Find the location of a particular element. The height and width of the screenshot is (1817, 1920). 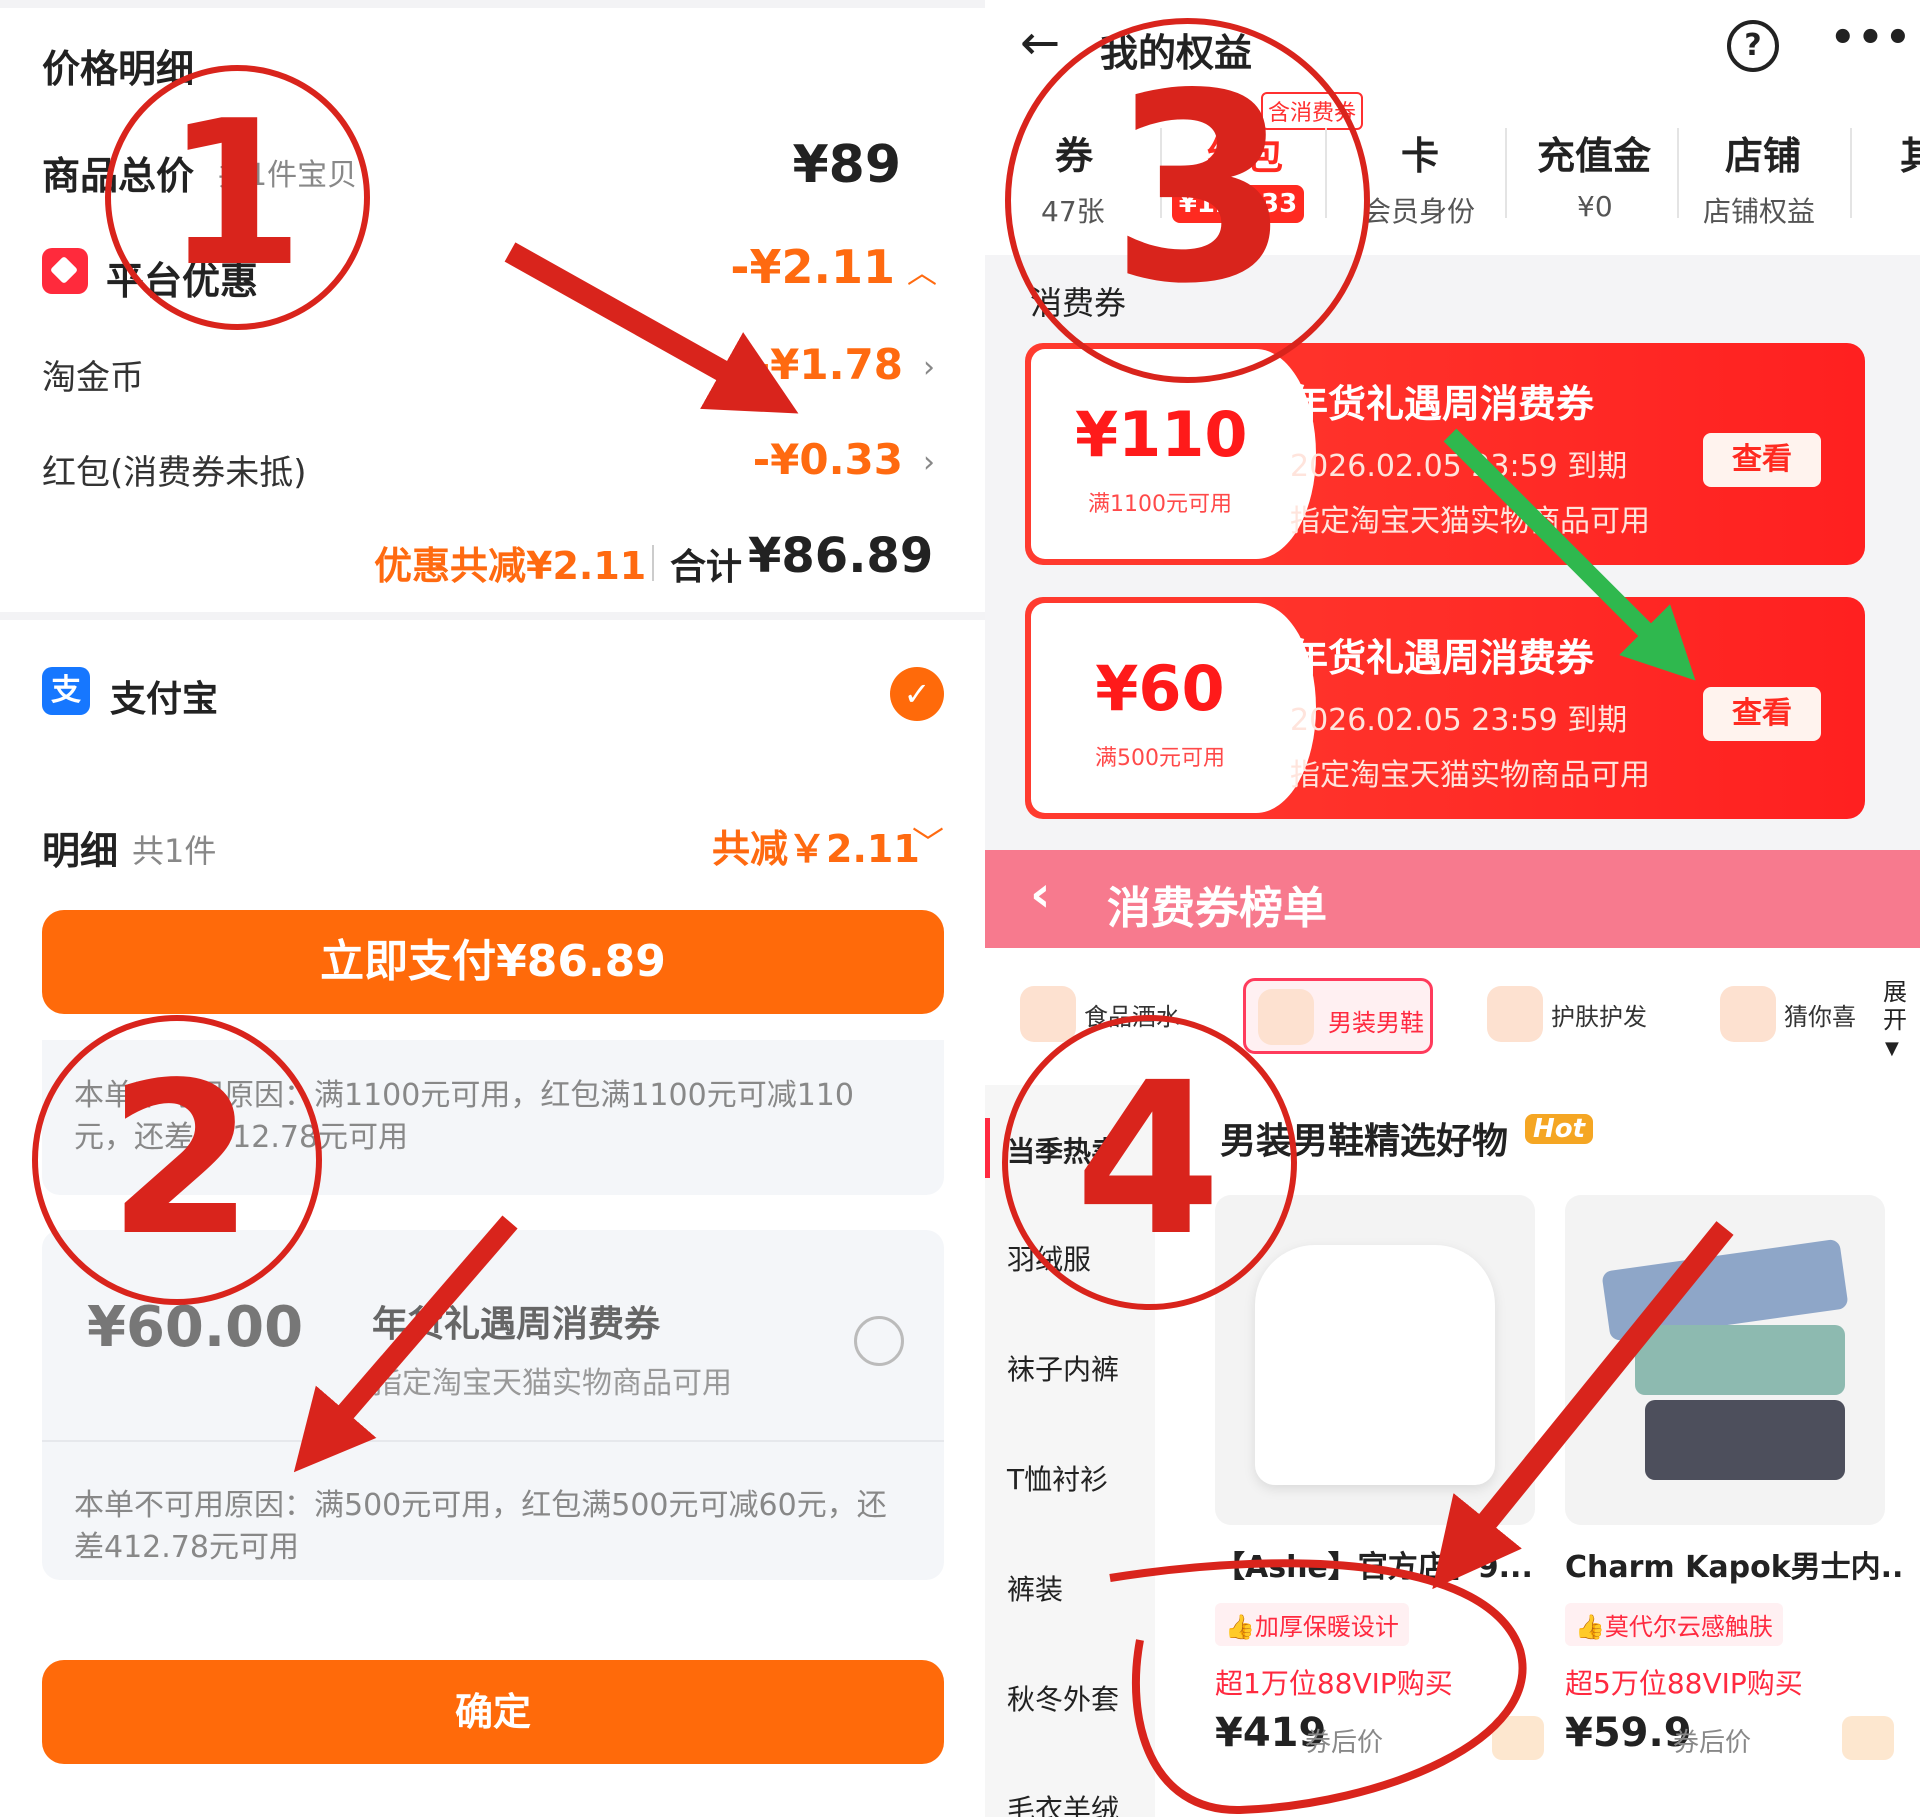

annotation-number: 2 is located at coordinates (181, 1159).